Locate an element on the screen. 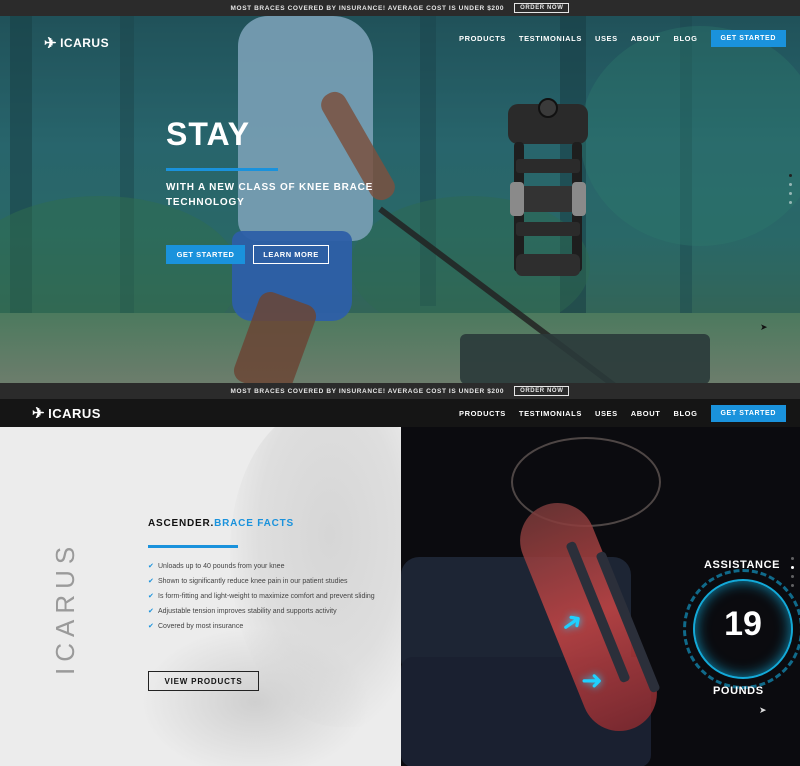 Image resolution: width=800 pixels, height=766 pixels. hero-title: STAY is located at coordinates (208, 134).